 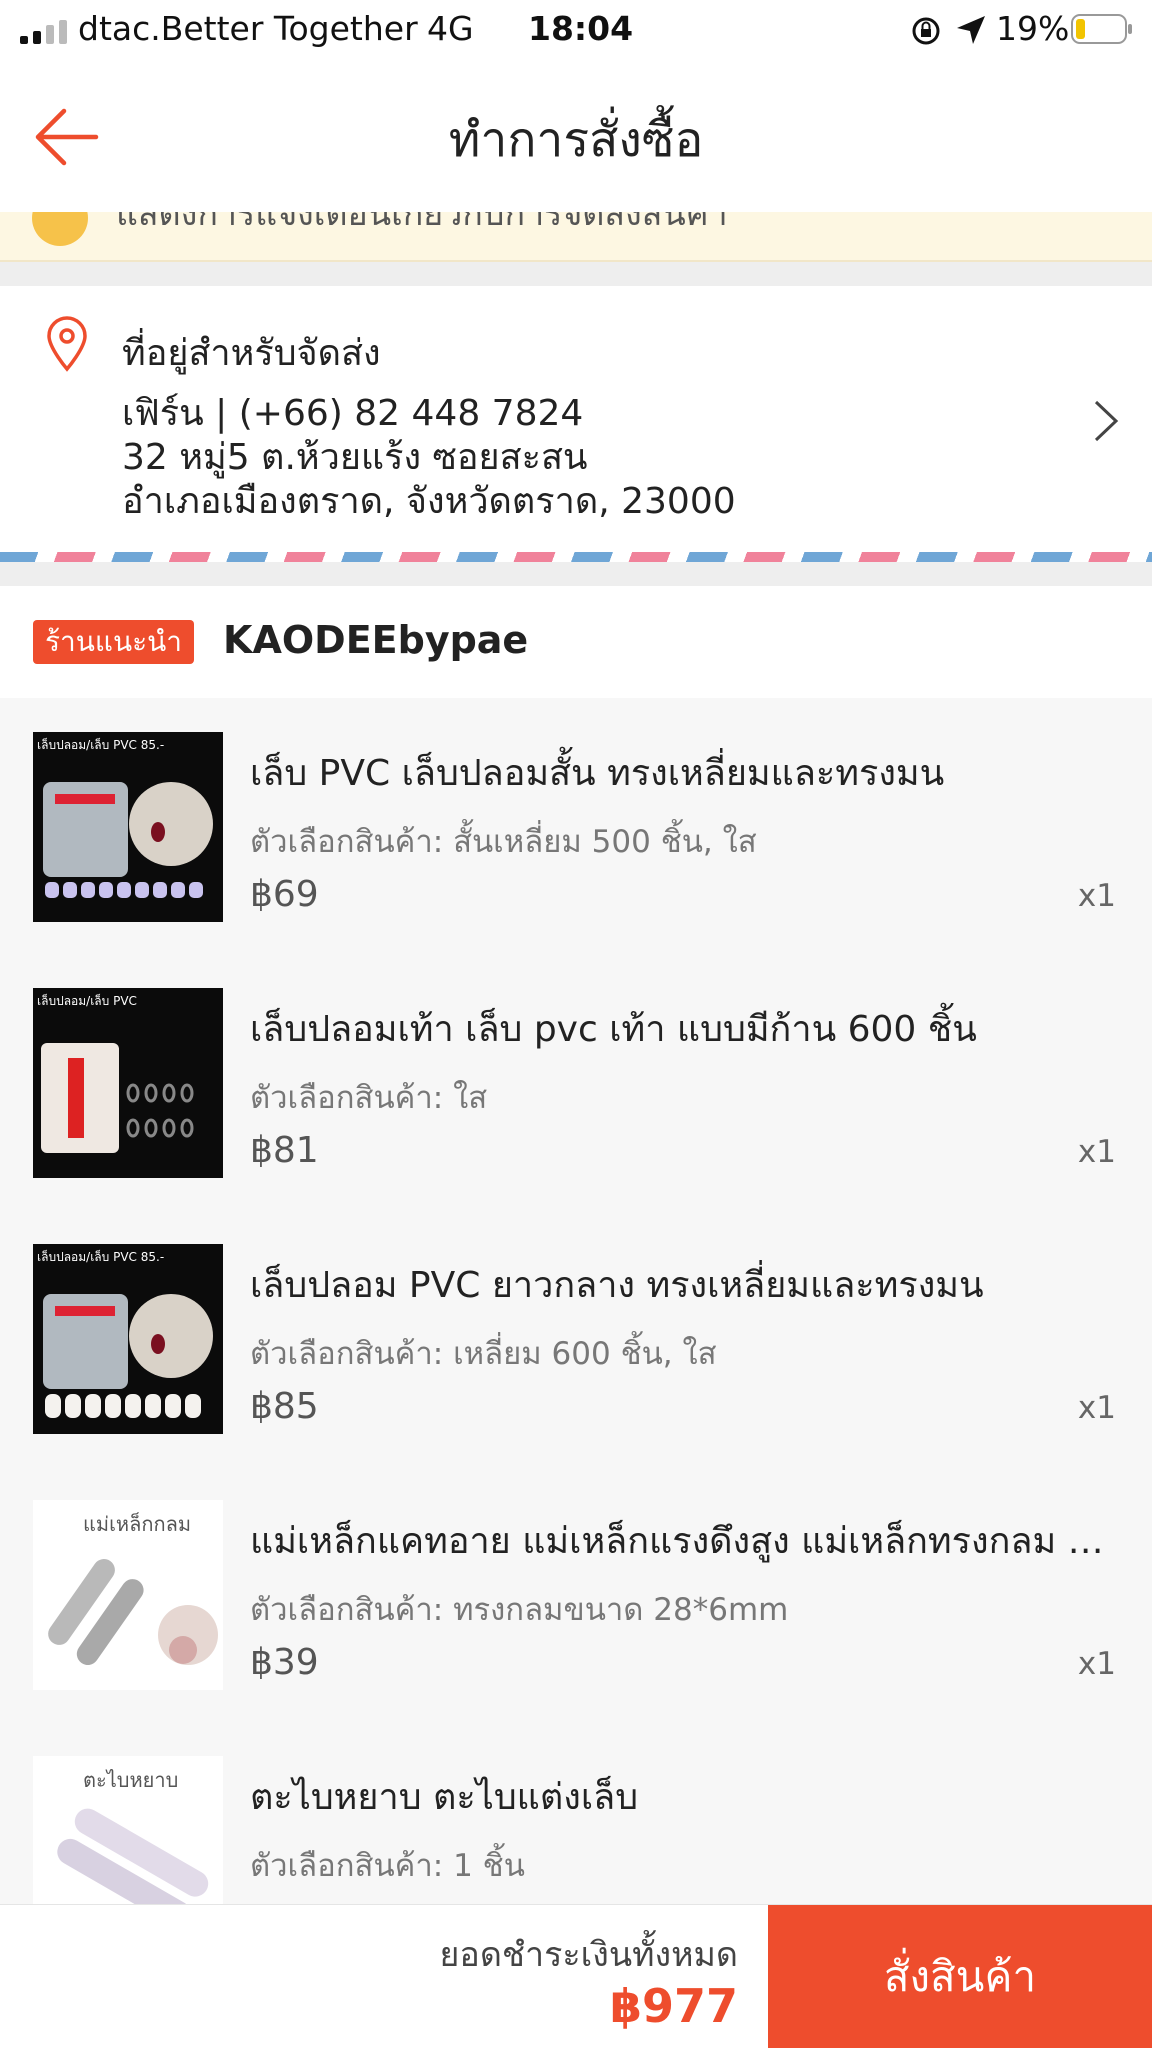 I want to click on item-price: ฿81, so click(x=284, y=1150).